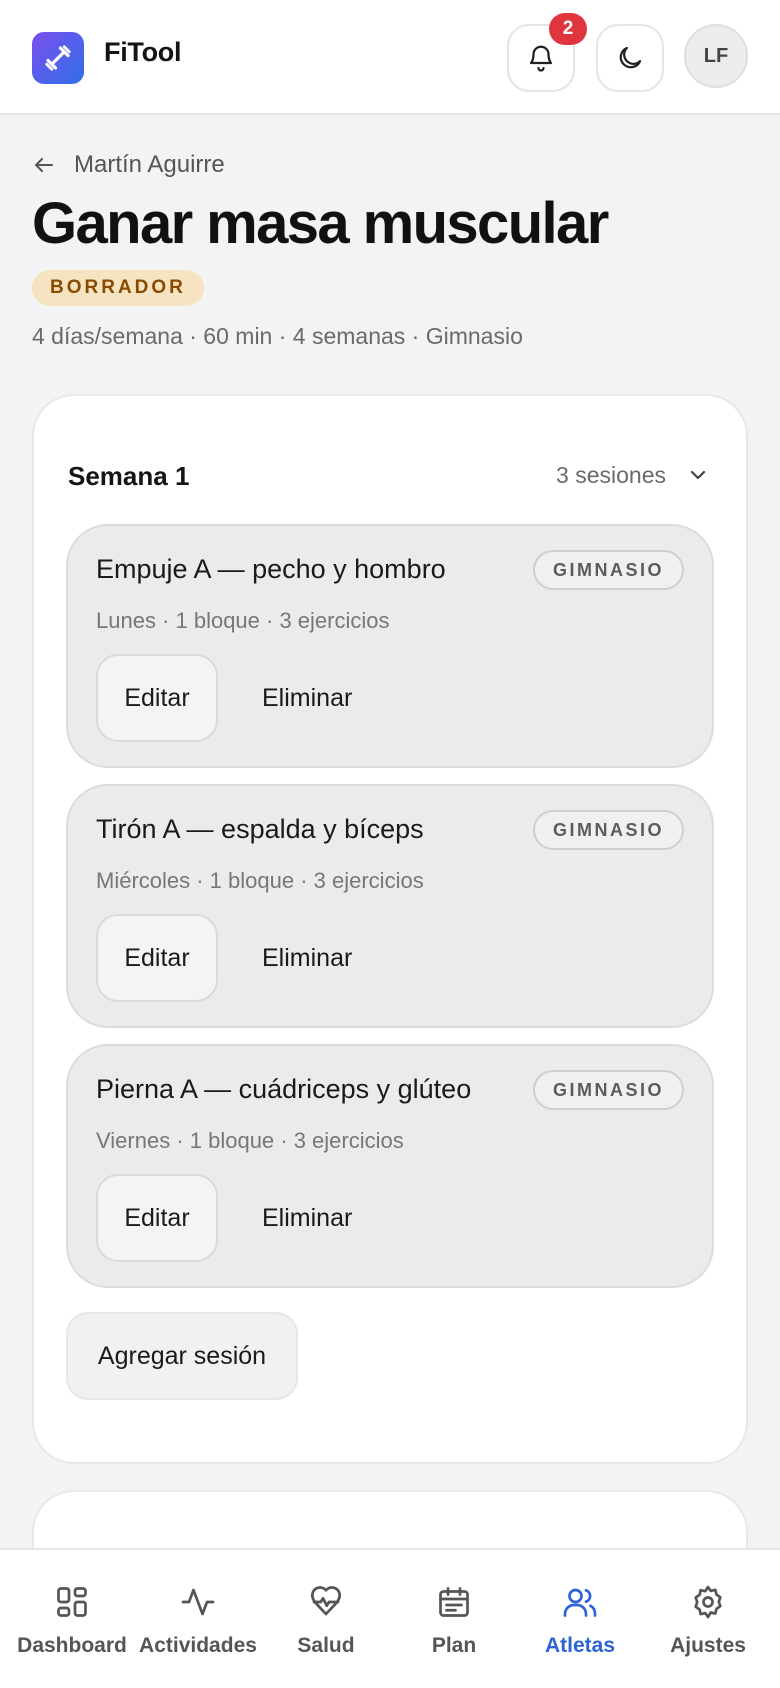  I want to click on session-name: Pierna A — cuádriceps y glúteo, so click(284, 1089).